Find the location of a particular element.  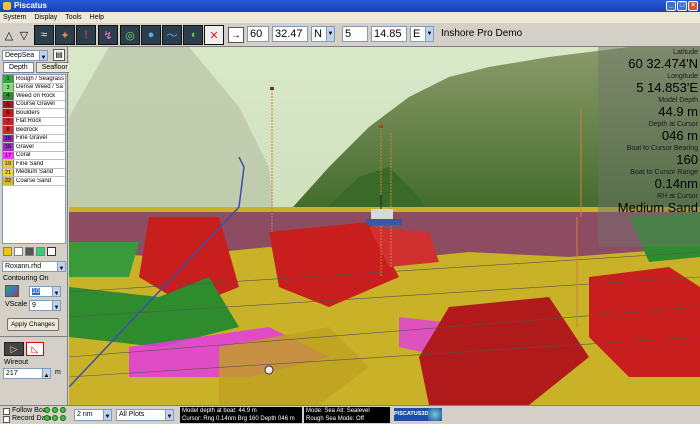

bearing-value: 160 is located at coordinates (687, 159).